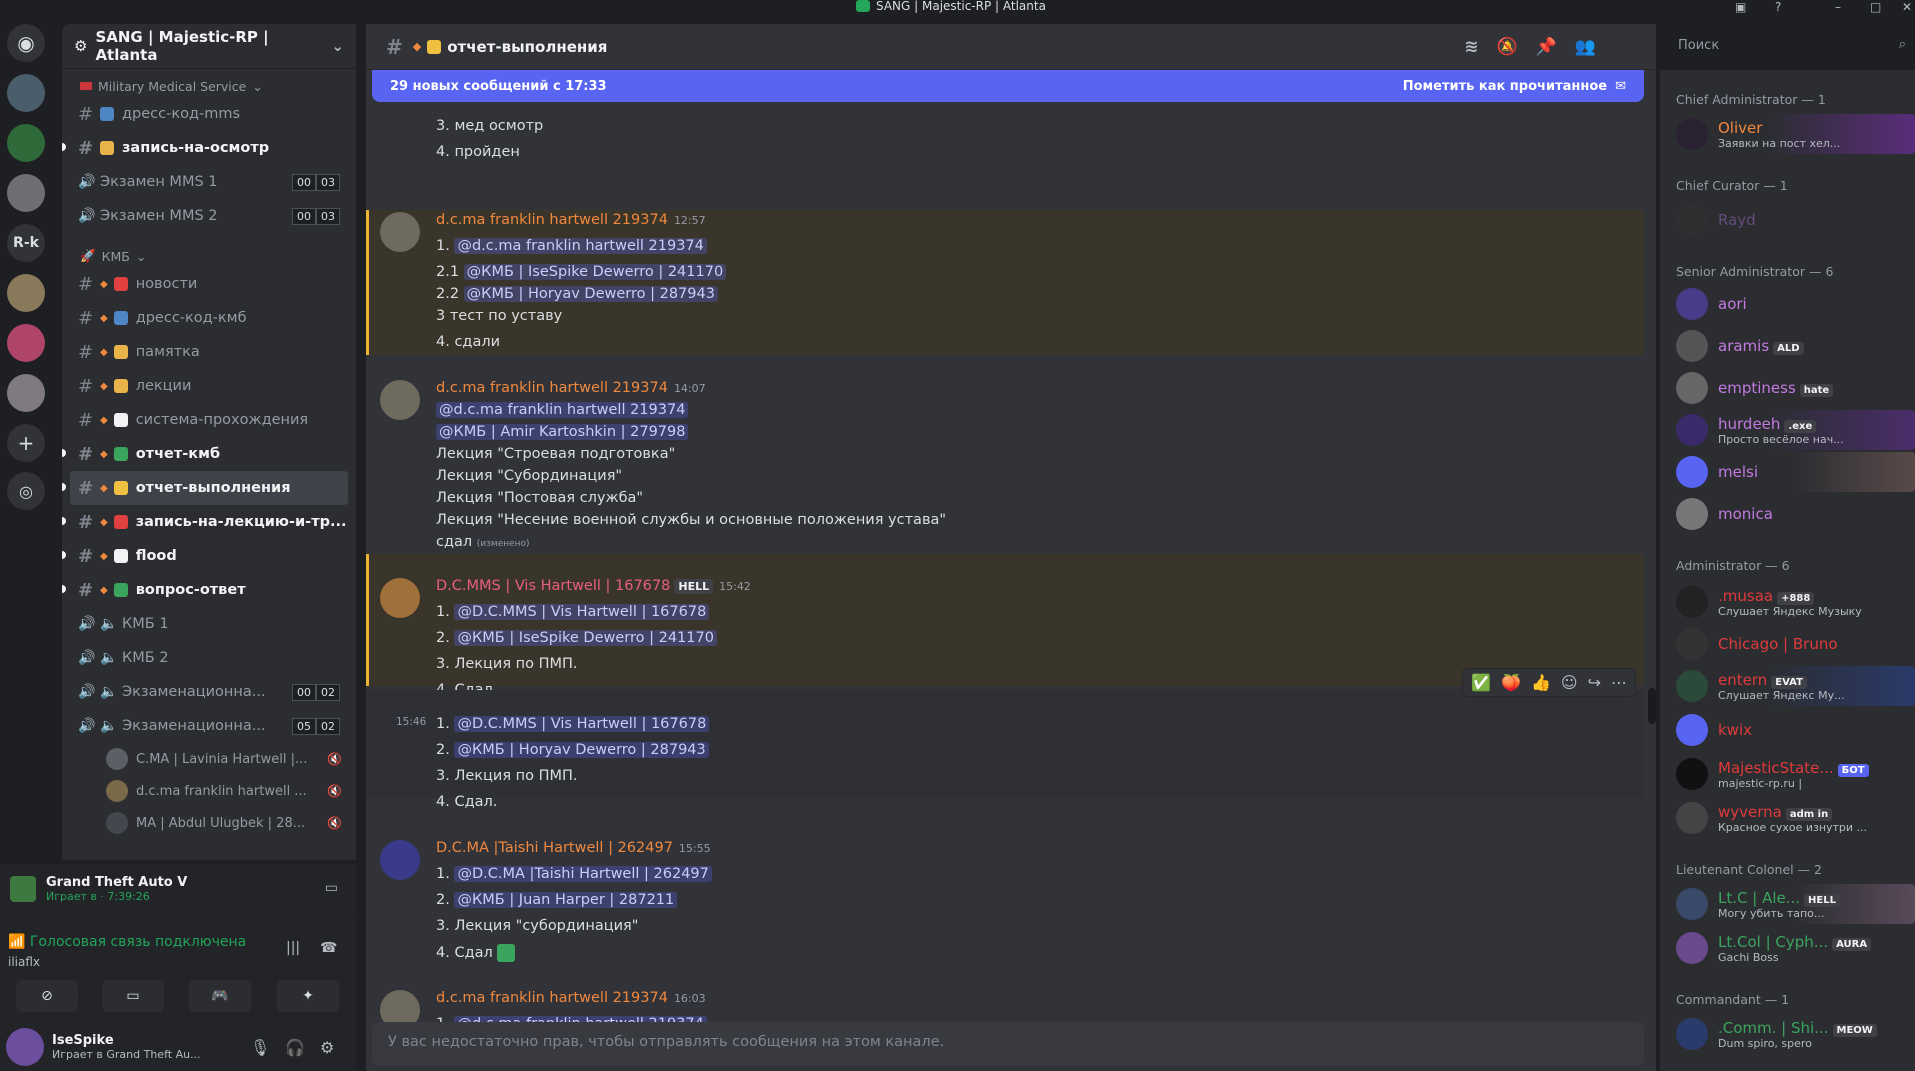 The width and height of the screenshot is (1915, 1071). I want to click on microphone-icon: 🎙, so click(260, 1047).